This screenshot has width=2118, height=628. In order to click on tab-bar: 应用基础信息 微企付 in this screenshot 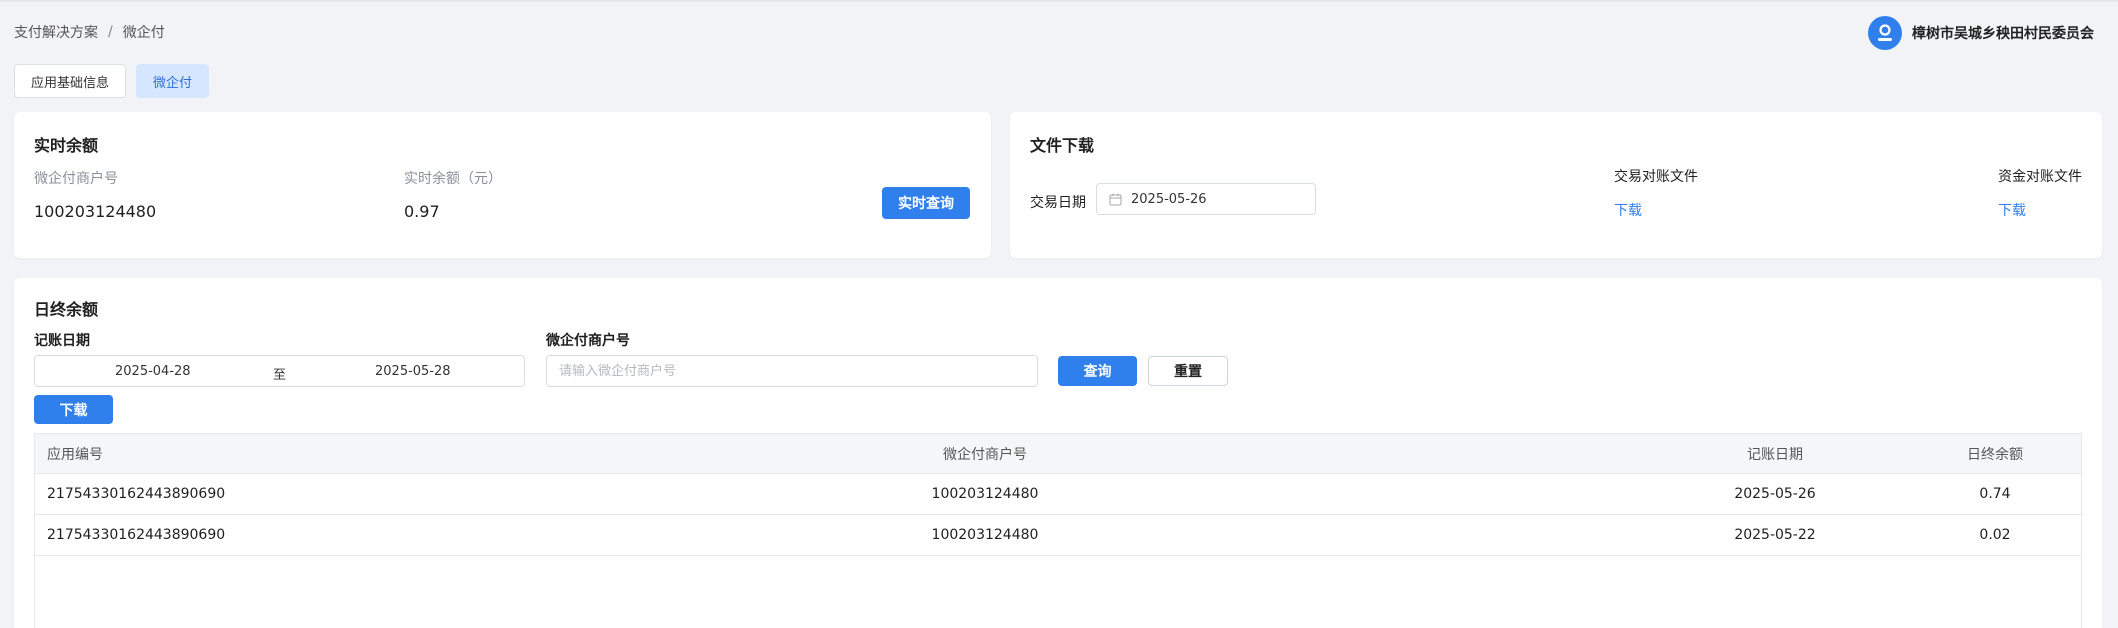, I will do `click(112, 81)`.